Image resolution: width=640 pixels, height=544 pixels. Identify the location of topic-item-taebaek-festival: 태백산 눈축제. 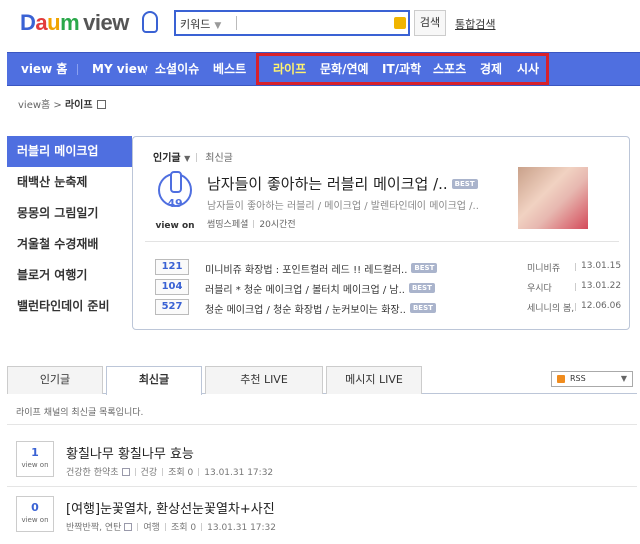
(69, 182).